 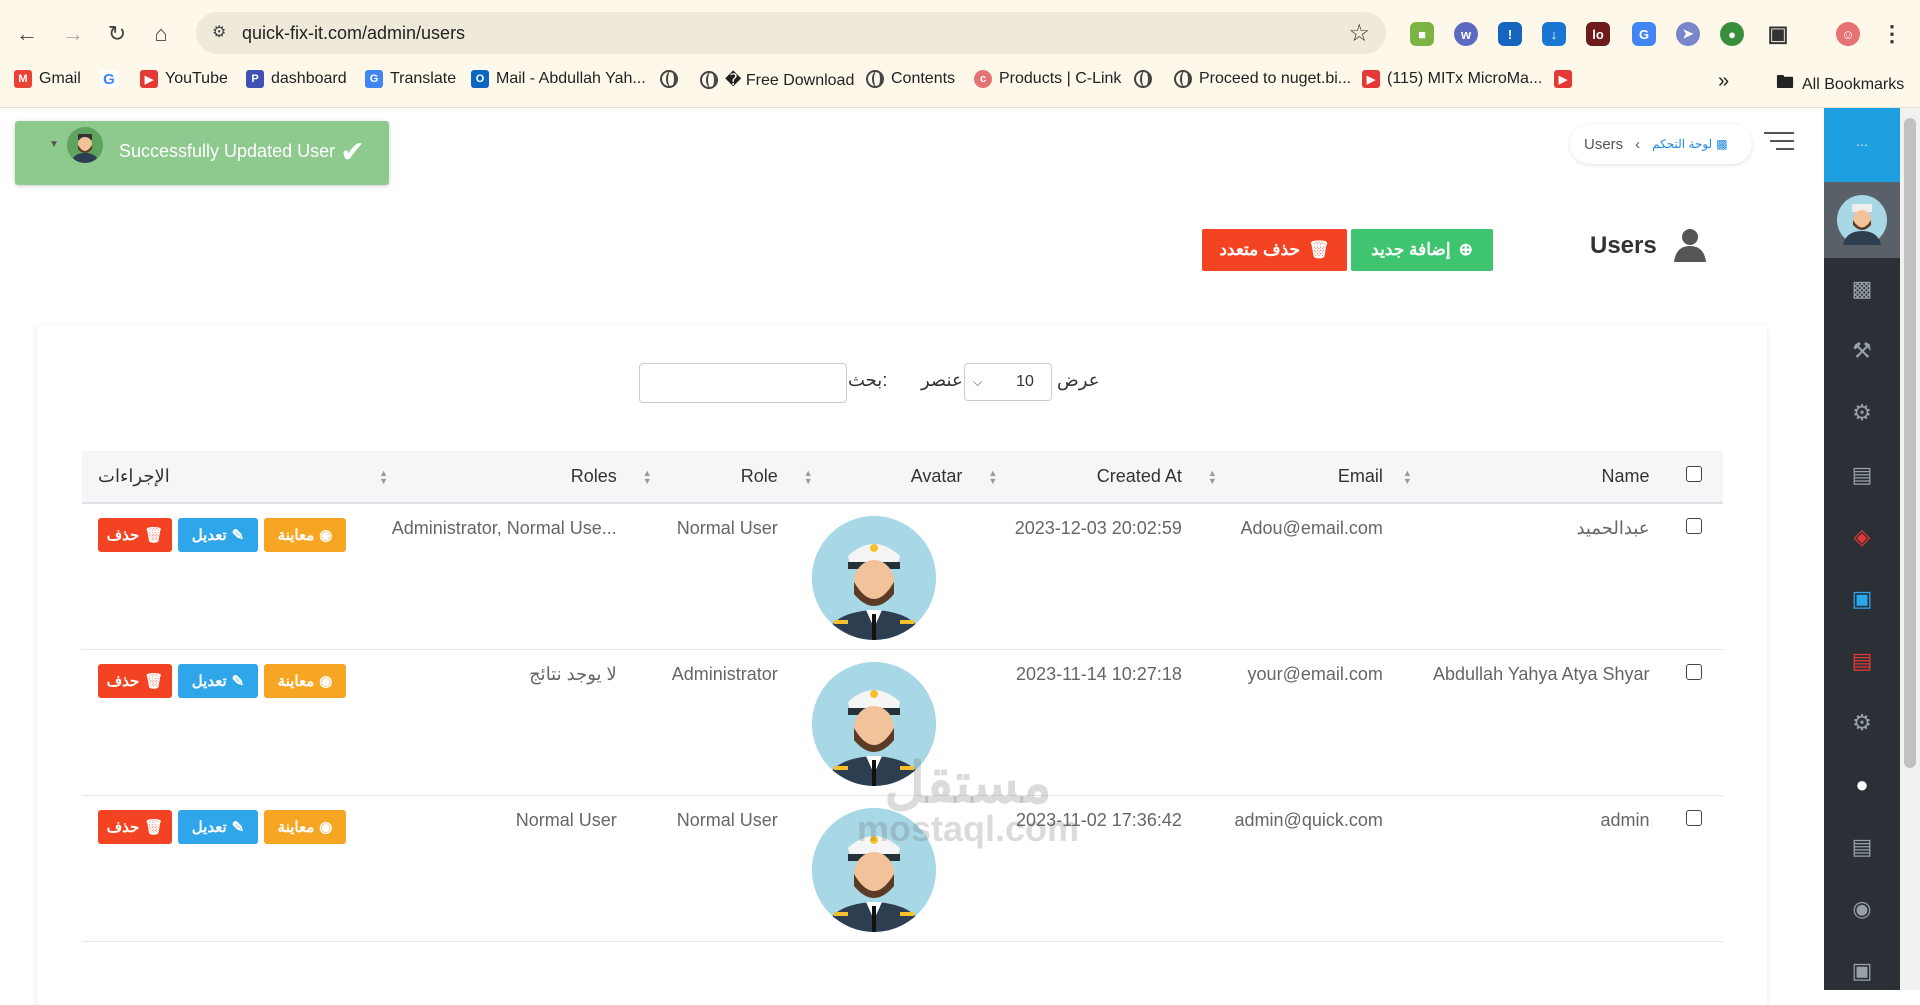 What do you see at coordinates (1862, 785) in the screenshot?
I see `users-icon: ●` at bounding box center [1862, 785].